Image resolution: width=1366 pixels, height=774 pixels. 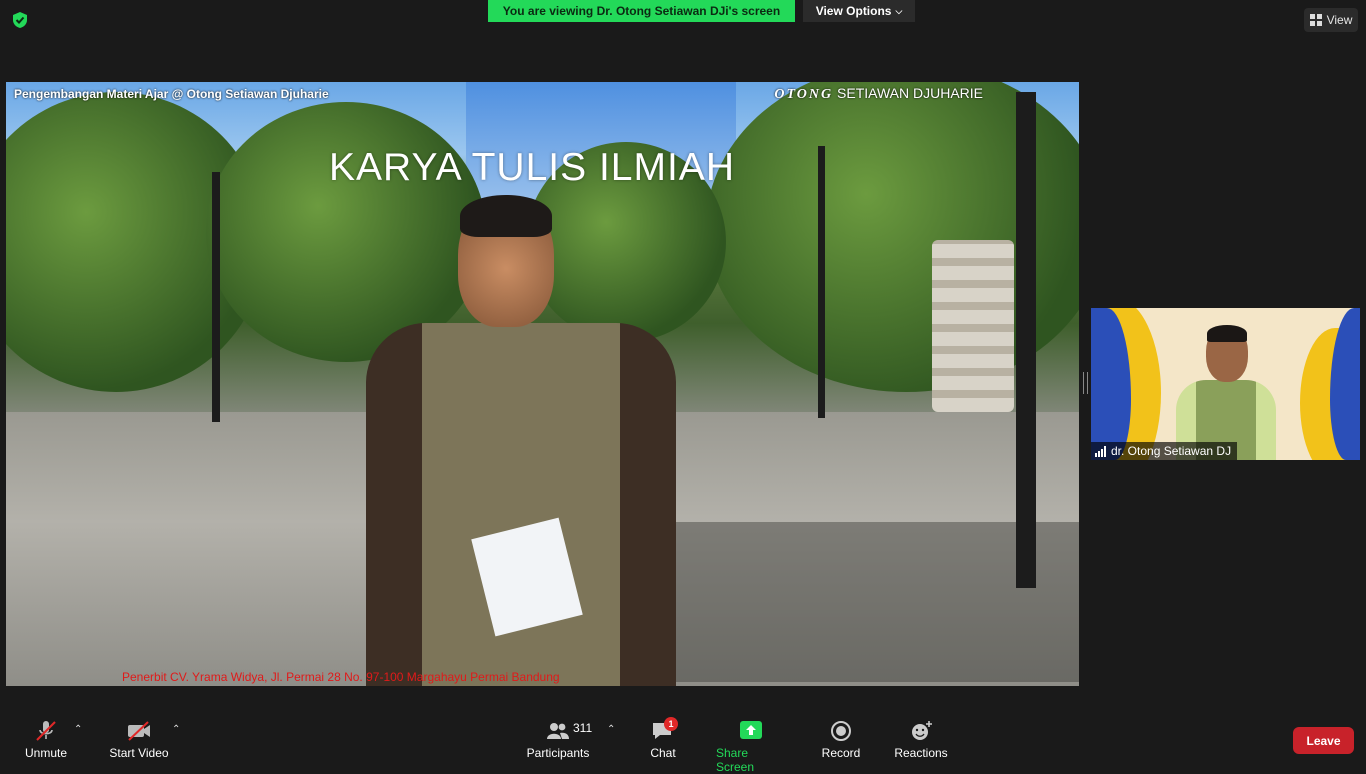 I want to click on start-video-button: Start Video, so click(x=139, y=740).